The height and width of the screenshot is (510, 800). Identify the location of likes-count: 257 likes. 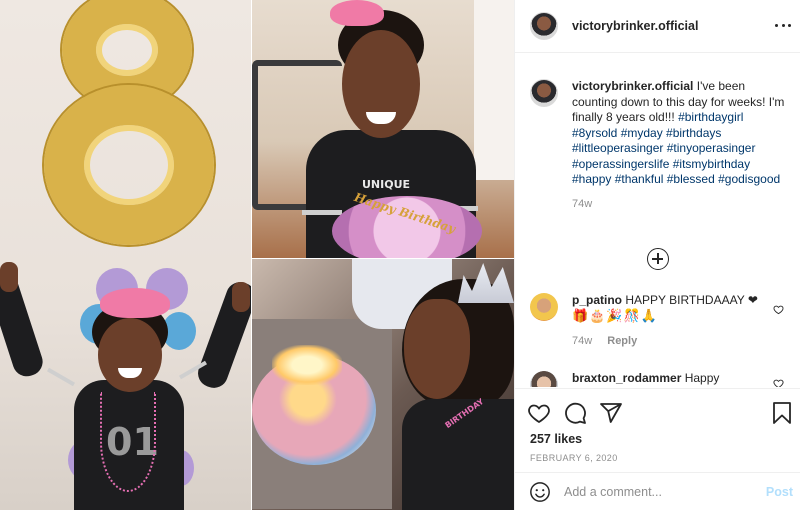
(556, 439).